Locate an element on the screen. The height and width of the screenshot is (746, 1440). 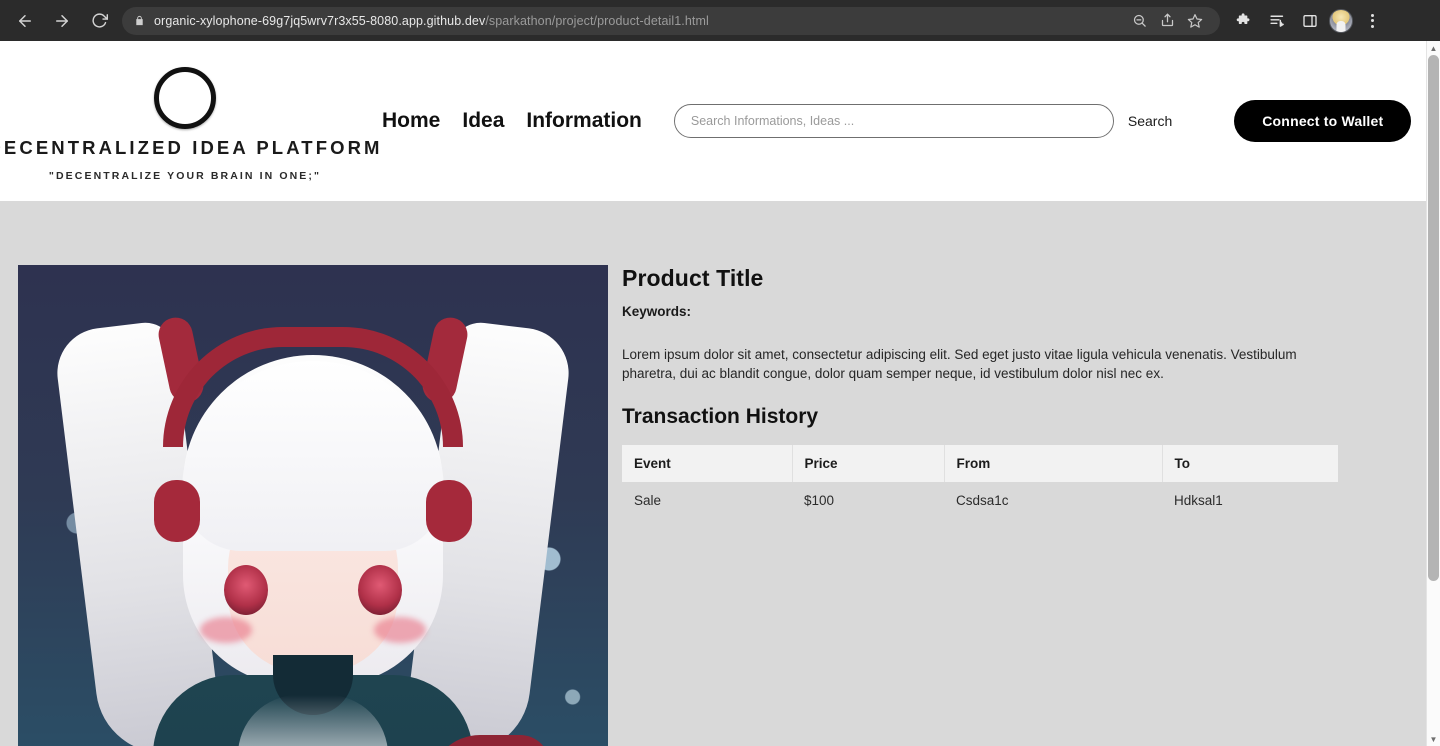
side-panel-icon is located at coordinates (1310, 21).